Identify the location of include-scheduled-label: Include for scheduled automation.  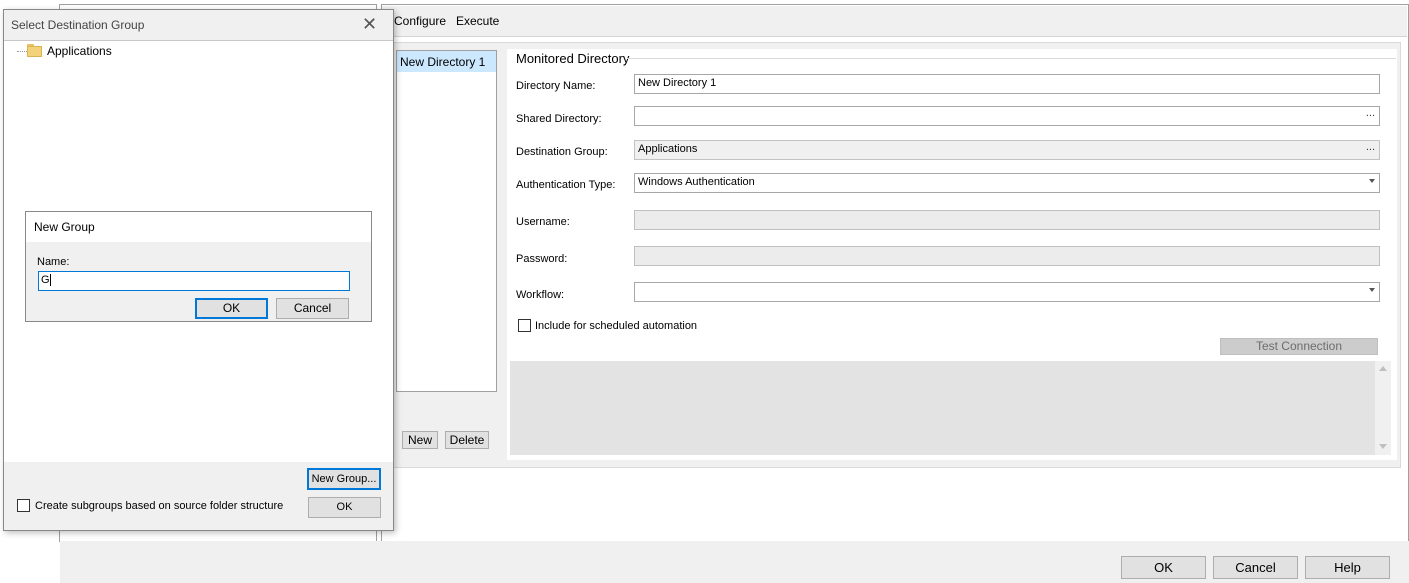
(616, 326).